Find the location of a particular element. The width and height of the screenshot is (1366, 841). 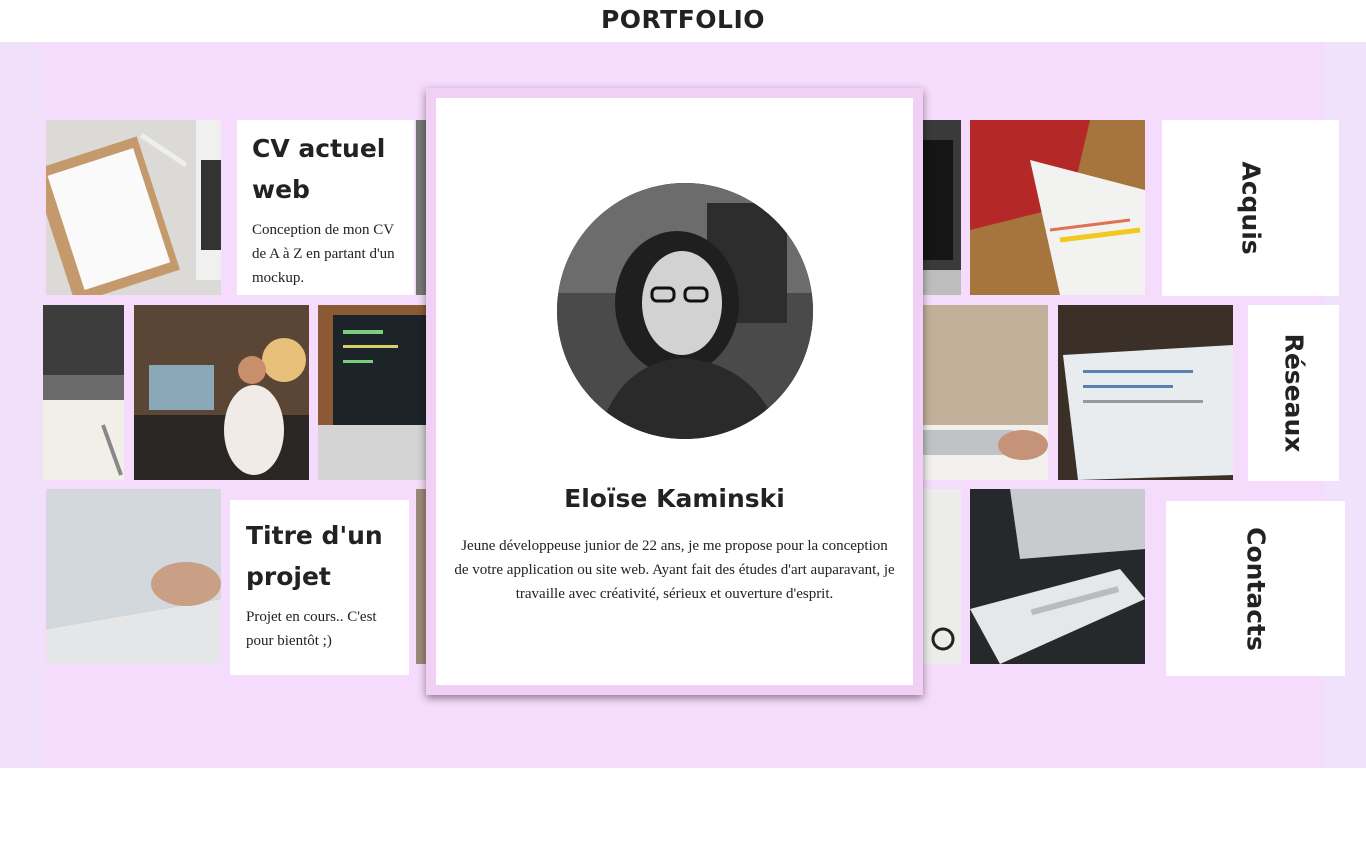

typing-photo is located at coordinates (985, 392).